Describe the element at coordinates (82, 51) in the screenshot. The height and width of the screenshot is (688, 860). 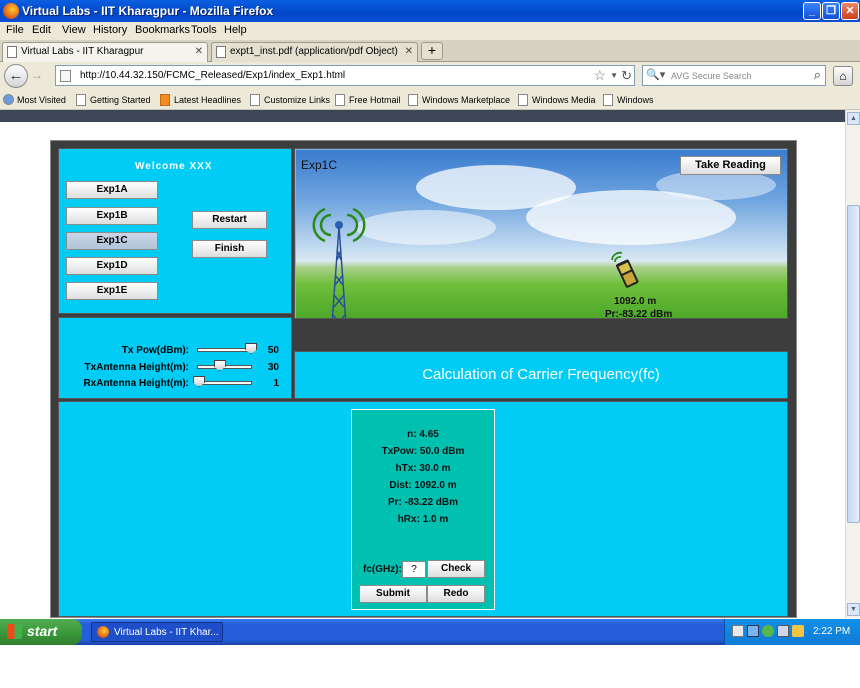
I see `tab-label: Virtual Labs - IIT Kharagpur` at that location.